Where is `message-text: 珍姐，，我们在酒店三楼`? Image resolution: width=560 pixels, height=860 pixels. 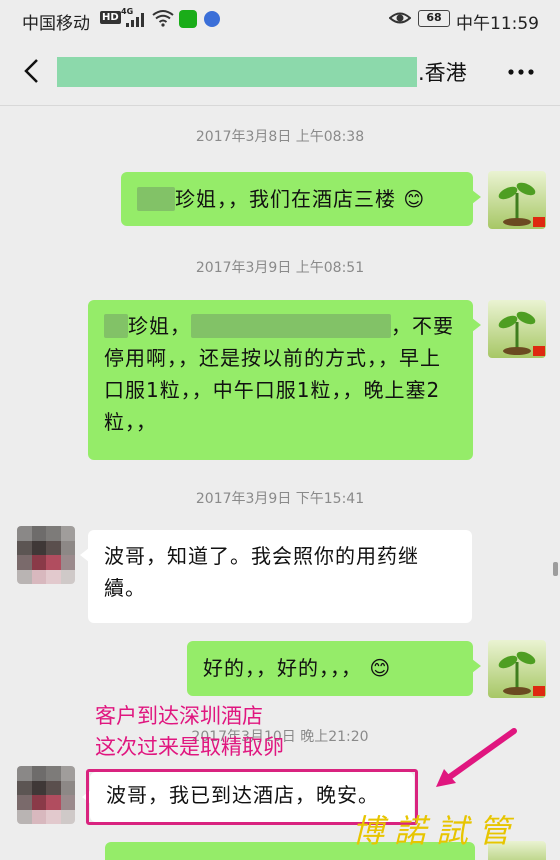
message-text: 珍姐，，我们在酒店三楼 is located at coordinates (285, 199).